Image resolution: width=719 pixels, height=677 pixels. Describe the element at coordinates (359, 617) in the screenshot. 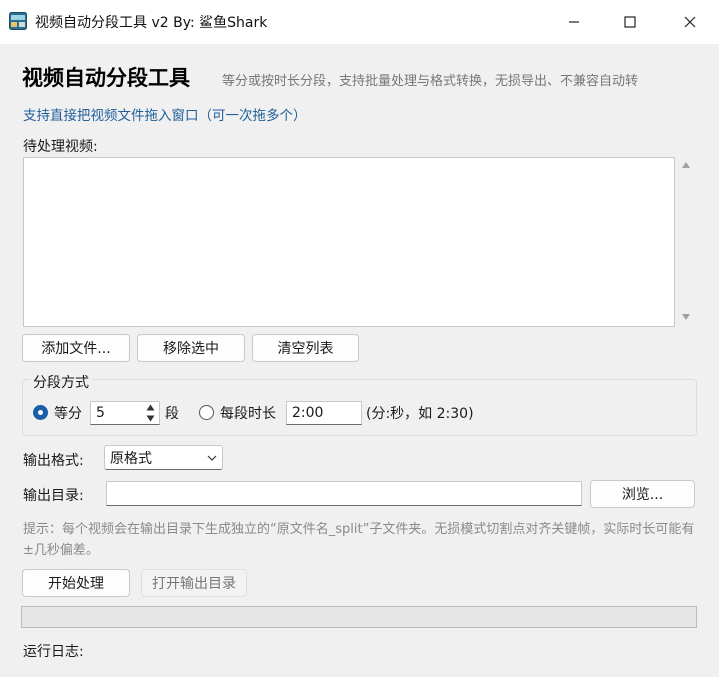

I see `progress-bar` at that location.